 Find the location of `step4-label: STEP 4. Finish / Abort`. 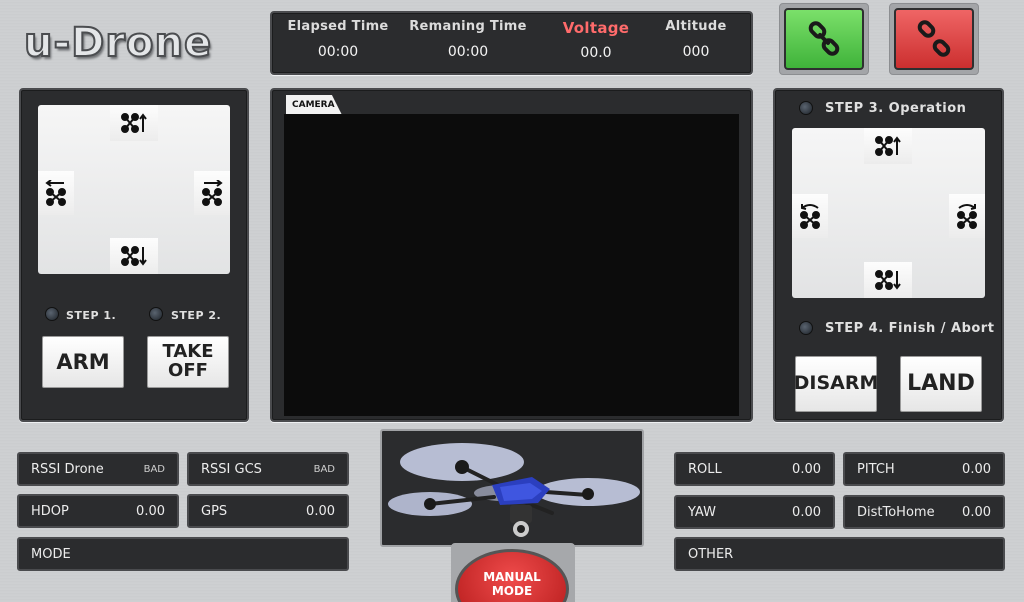

step4-label: STEP 4. Finish / Abort is located at coordinates (910, 328).